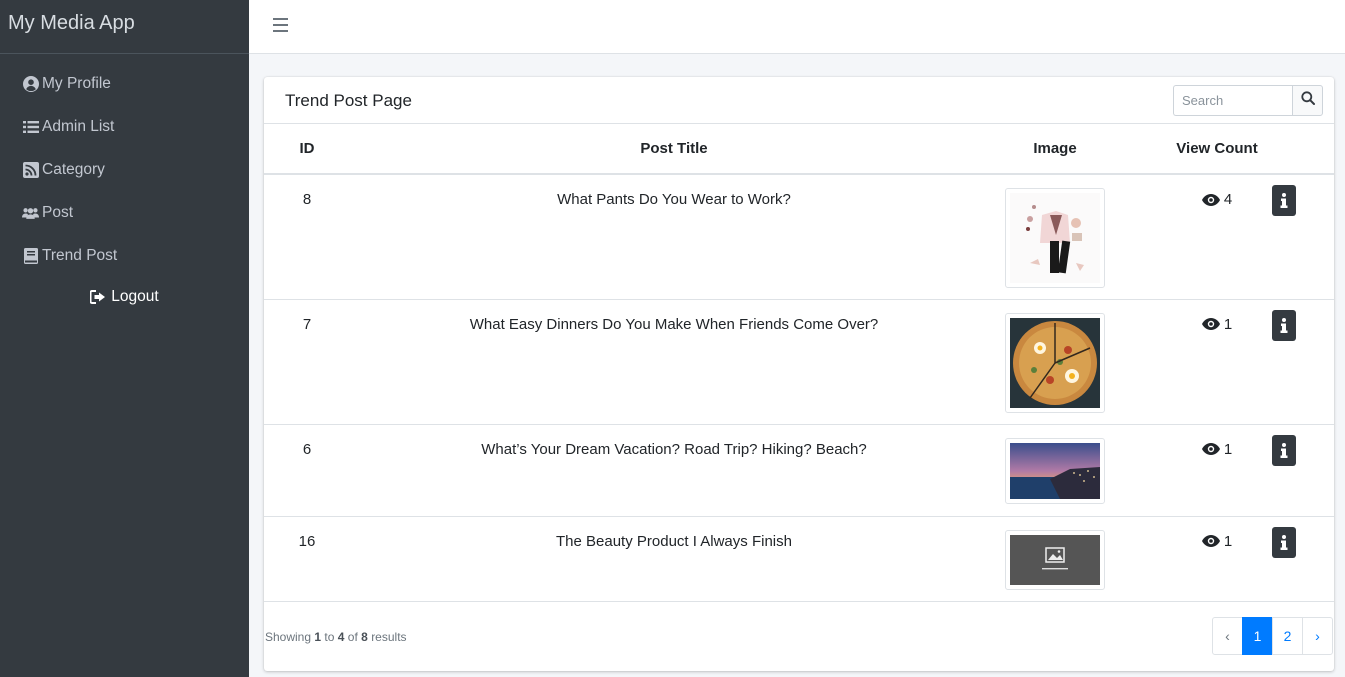  What do you see at coordinates (30, 126) in the screenshot?
I see `list-icon` at bounding box center [30, 126].